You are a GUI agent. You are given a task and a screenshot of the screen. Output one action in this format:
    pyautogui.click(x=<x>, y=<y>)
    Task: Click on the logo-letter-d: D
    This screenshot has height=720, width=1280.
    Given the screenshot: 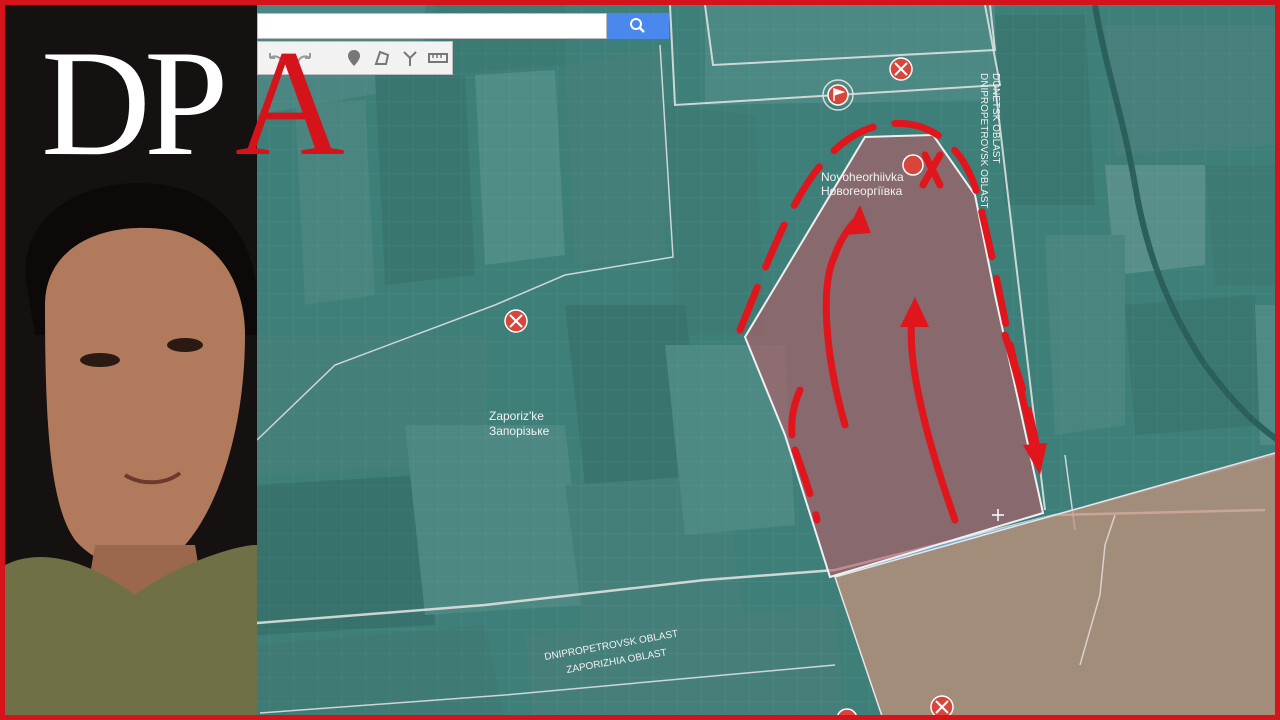 What is the action you would take?
    pyautogui.click(x=96, y=103)
    